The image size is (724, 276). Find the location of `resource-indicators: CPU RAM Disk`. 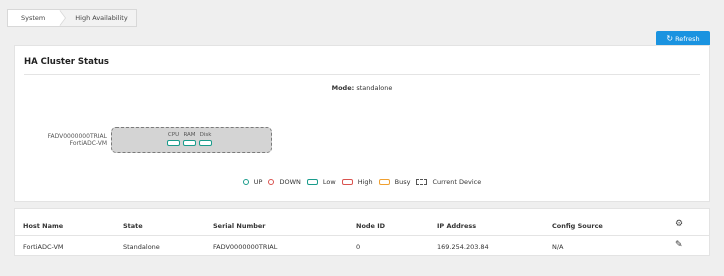

resource-indicators: CPU RAM Disk is located at coordinates (189, 139).